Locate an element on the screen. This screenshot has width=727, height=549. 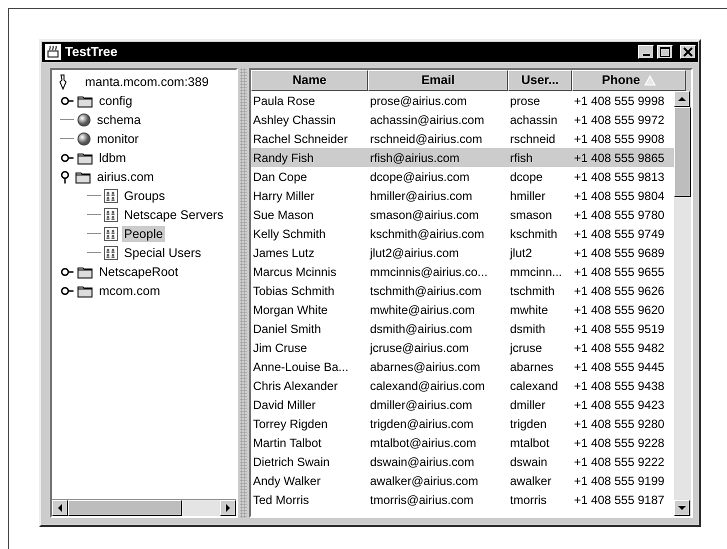
close-icon is located at coordinates (688, 52).